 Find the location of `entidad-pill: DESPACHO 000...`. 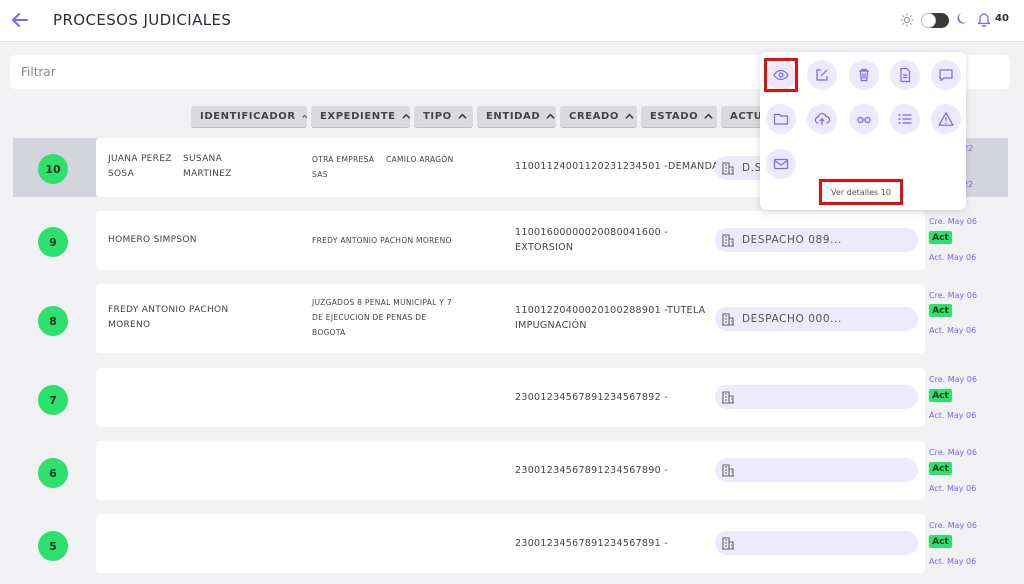

entidad-pill: DESPACHO 000... is located at coordinates (816, 319).